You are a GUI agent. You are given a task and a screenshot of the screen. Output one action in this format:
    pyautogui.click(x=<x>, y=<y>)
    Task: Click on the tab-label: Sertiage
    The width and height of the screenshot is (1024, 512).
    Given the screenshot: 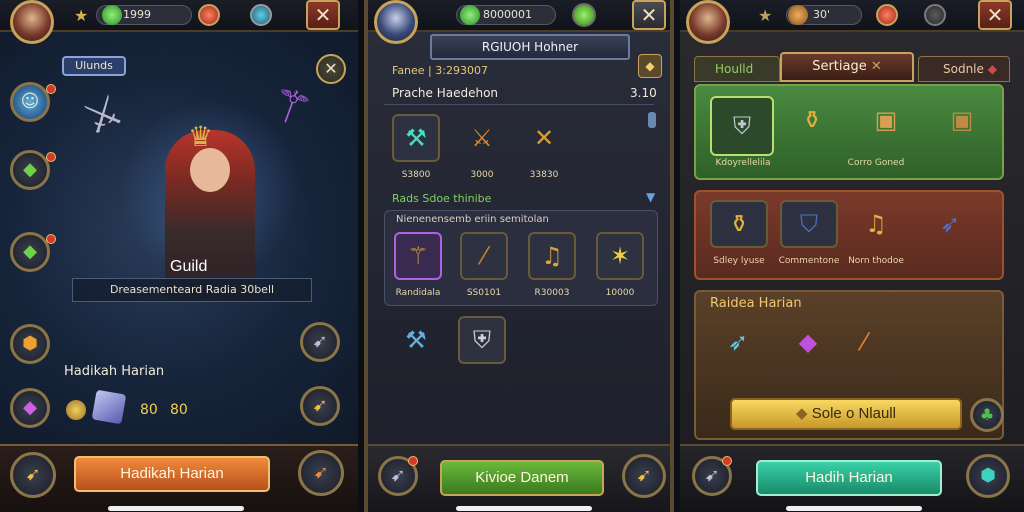 What is the action you would take?
    pyautogui.click(x=839, y=66)
    